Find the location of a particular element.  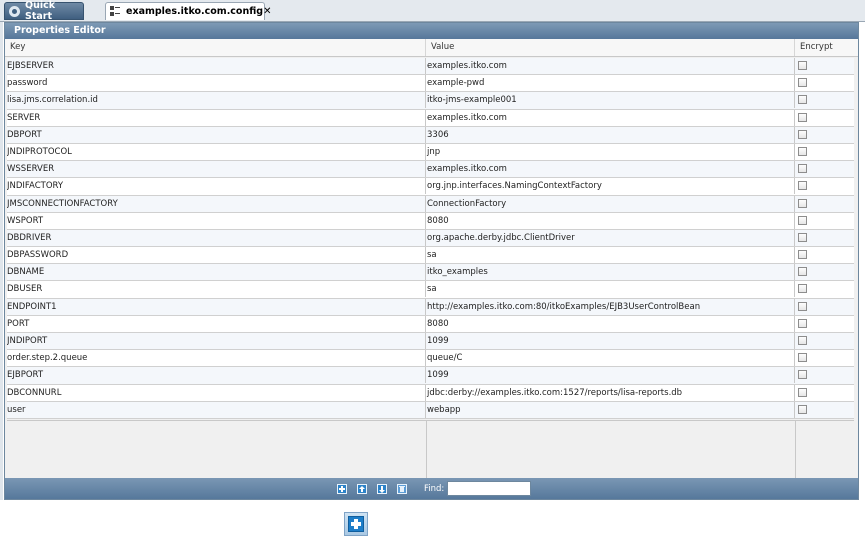

table-row: user webapp is located at coordinates (430, 410).